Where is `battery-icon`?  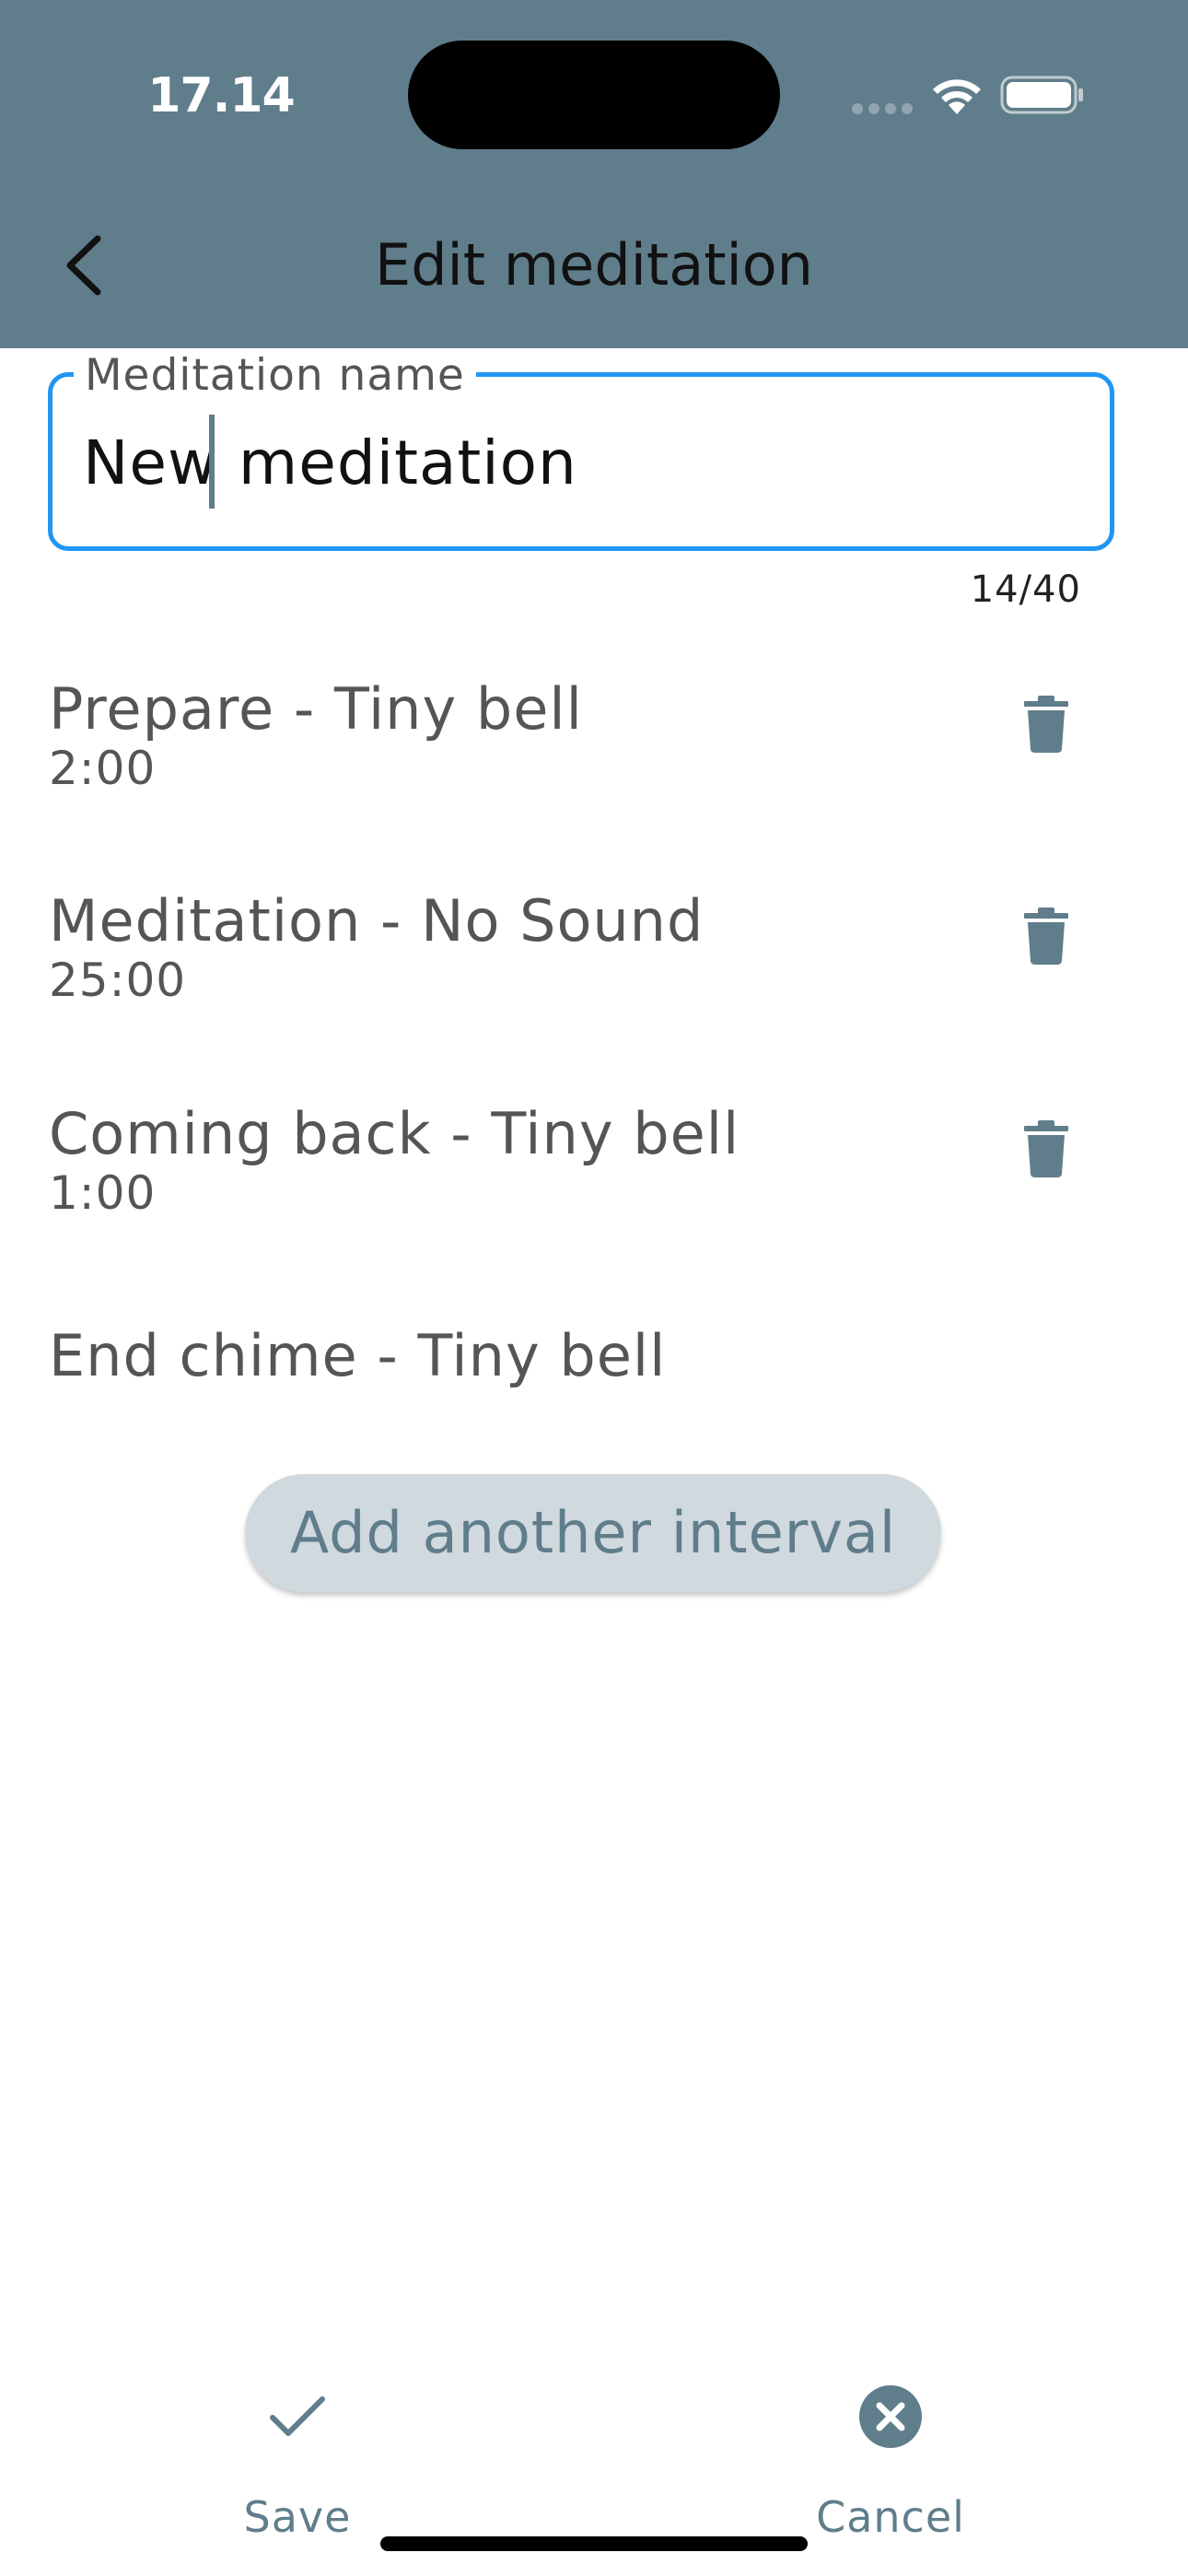 battery-icon is located at coordinates (1041, 95).